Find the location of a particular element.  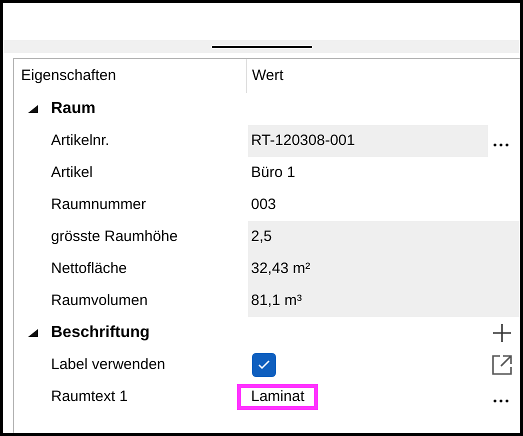

value-field: RT-120308-001 is located at coordinates (368, 141).